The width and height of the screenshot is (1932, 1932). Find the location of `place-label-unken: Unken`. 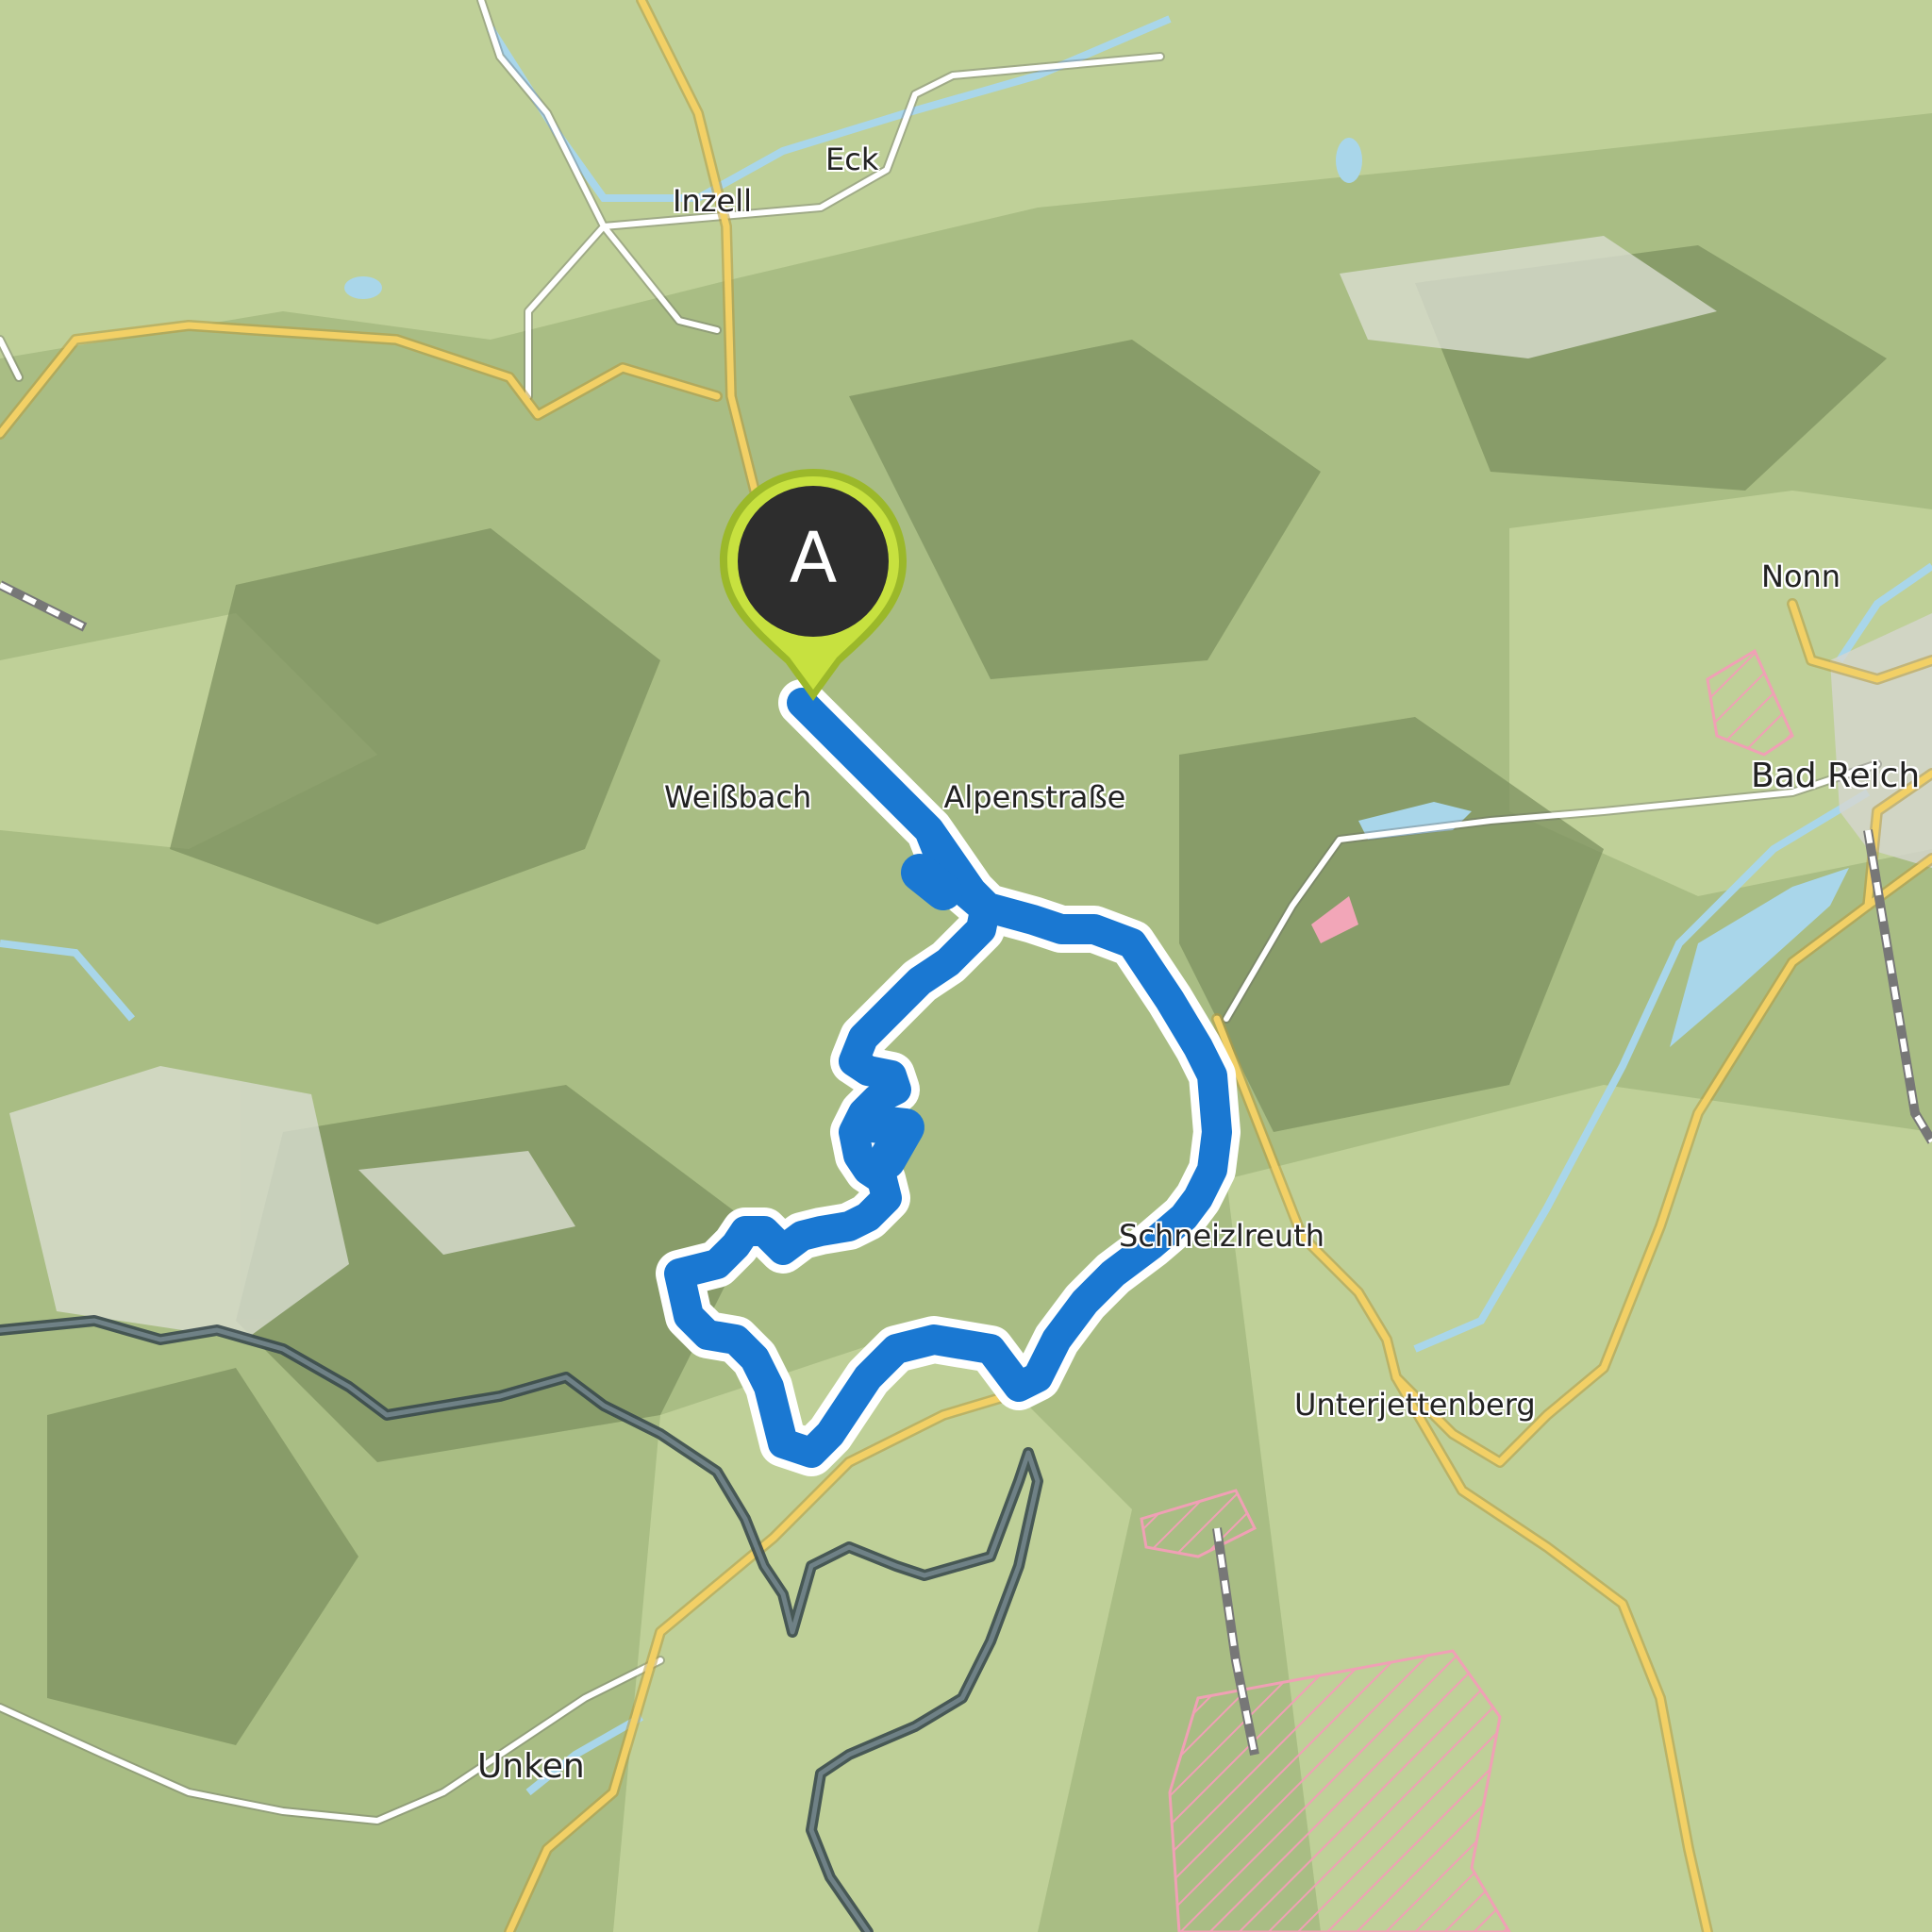

place-label-unken: Unken is located at coordinates (531, 1767).